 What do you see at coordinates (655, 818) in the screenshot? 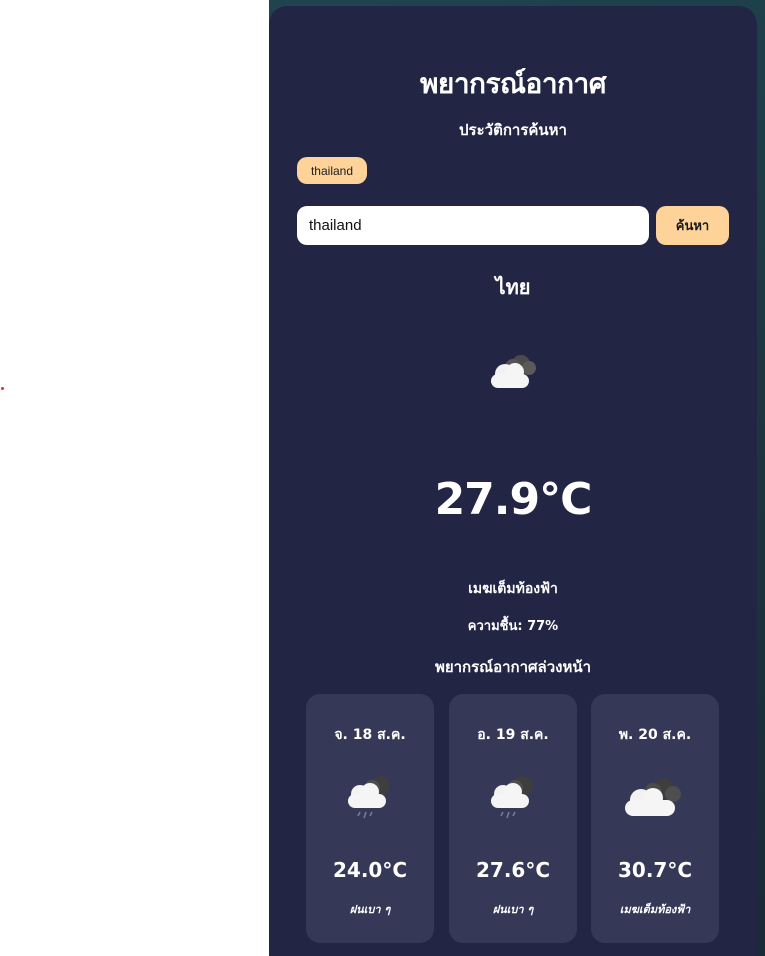
I see `forecast-card: พ. 20 ส.ค. 30.7°C เมฆเต็มท้องฟ้า` at bounding box center [655, 818].